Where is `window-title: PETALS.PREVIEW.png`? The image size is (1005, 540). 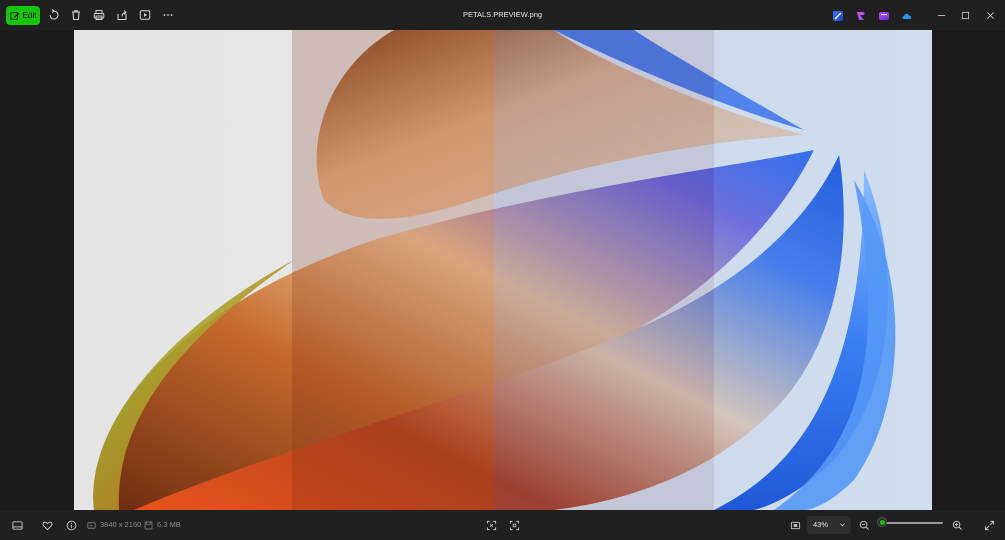 window-title: PETALS.PREVIEW.png is located at coordinates (502, 14).